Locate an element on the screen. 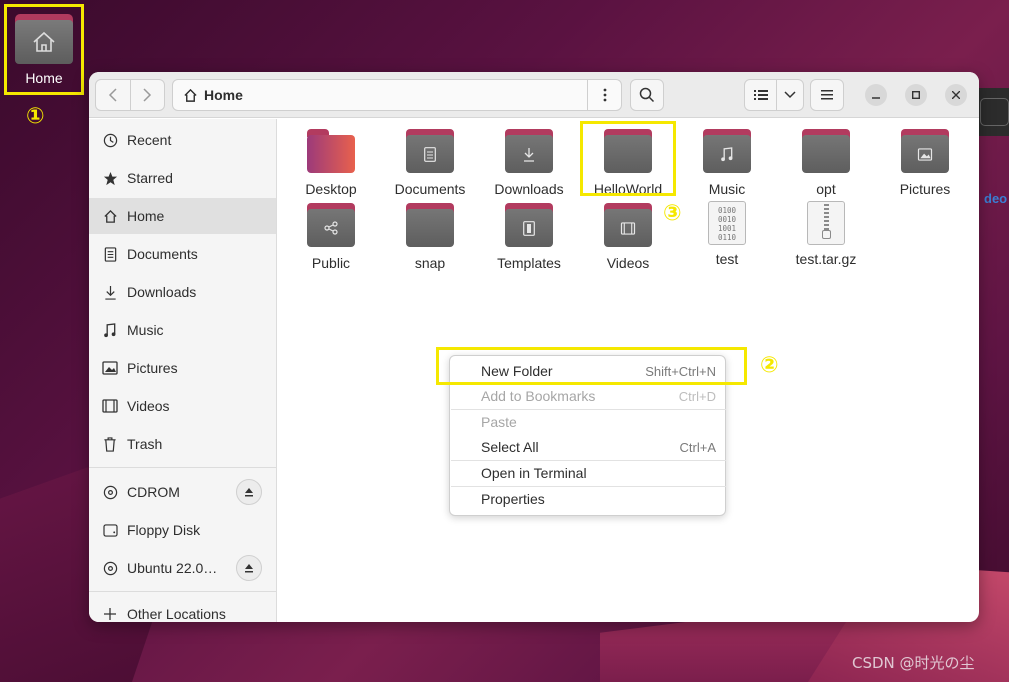 The image size is (1009, 682). back-button is located at coordinates (113, 95).